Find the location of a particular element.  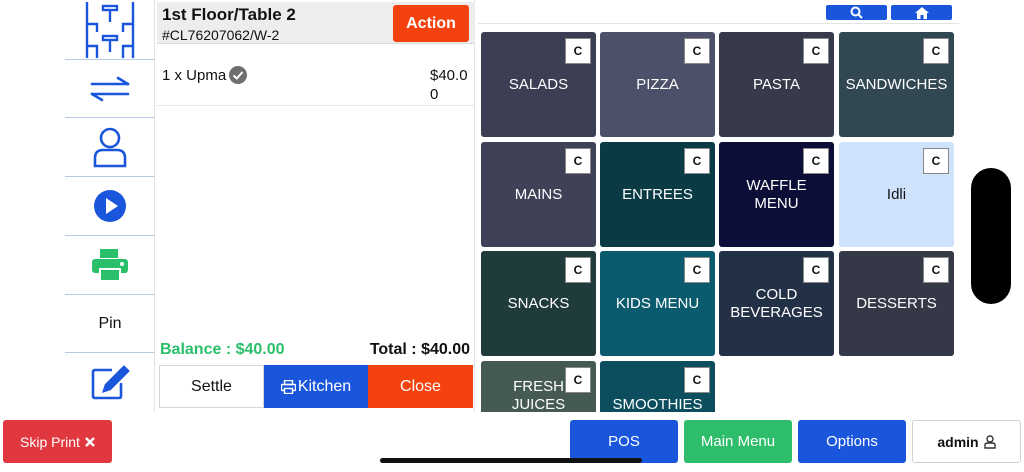

check-circle-icon is located at coordinates (238, 75).